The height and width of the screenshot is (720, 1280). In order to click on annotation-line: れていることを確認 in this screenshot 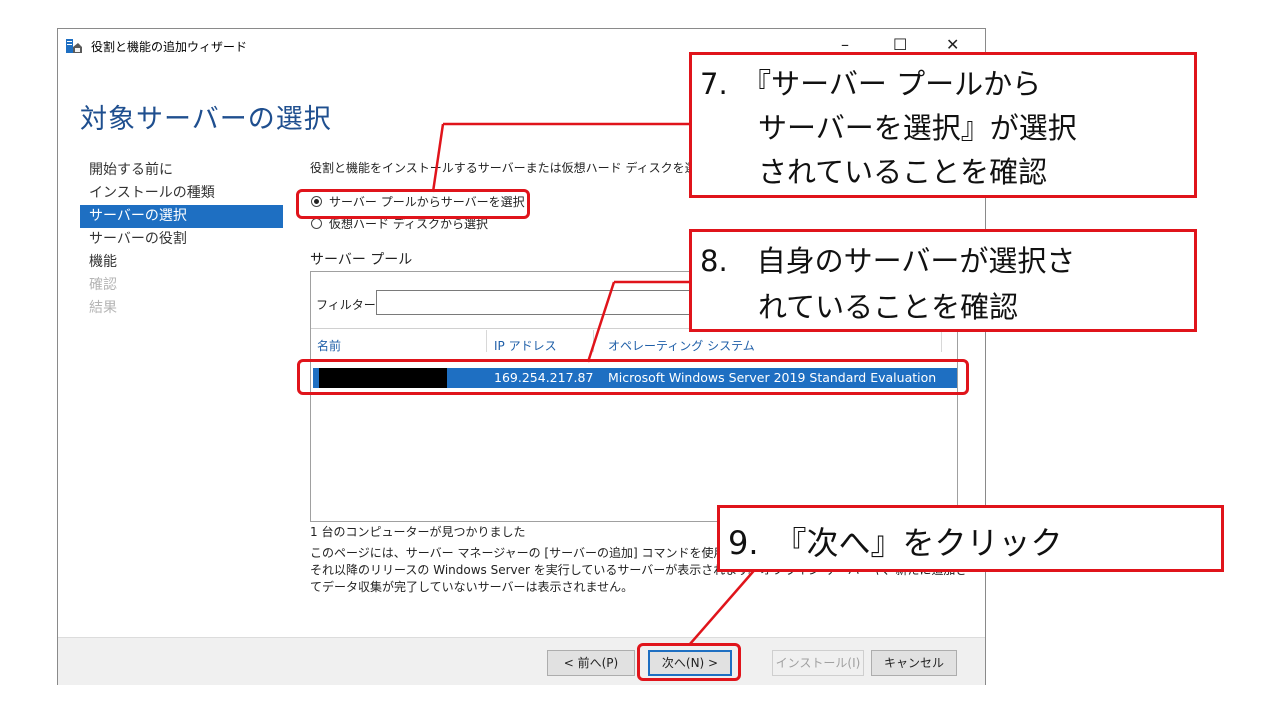, I will do `click(888, 307)`.